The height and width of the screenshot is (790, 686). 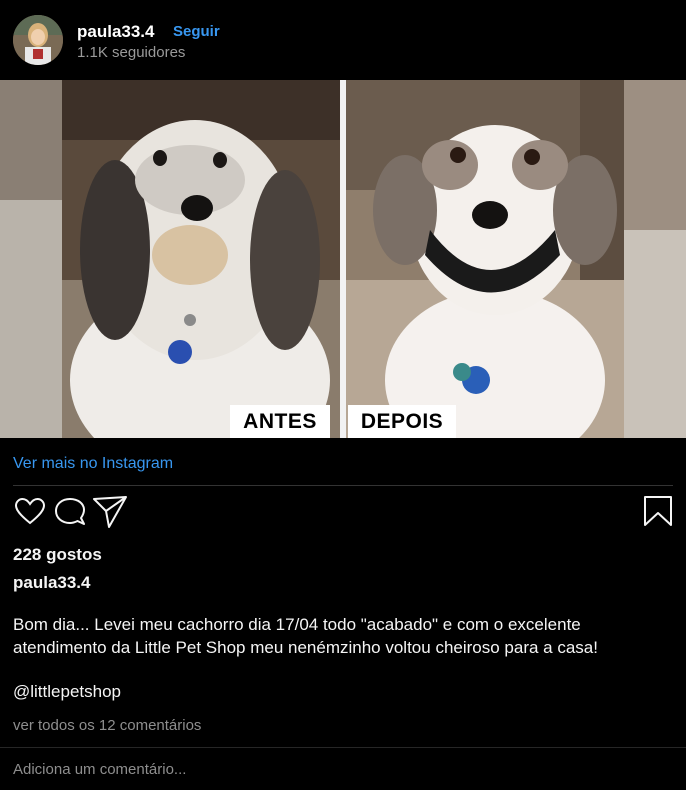 I want to click on action-bar, so click(x=343, y=513).